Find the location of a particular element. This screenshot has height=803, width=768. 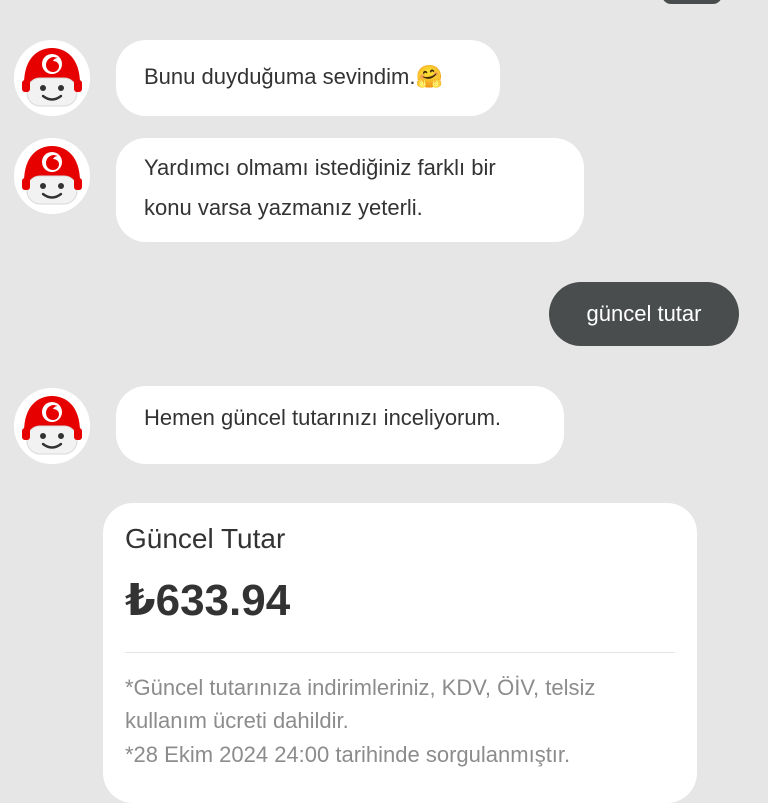

card-note-line: kullanım ücreti dahildir. is located at coordinates (237, 720).